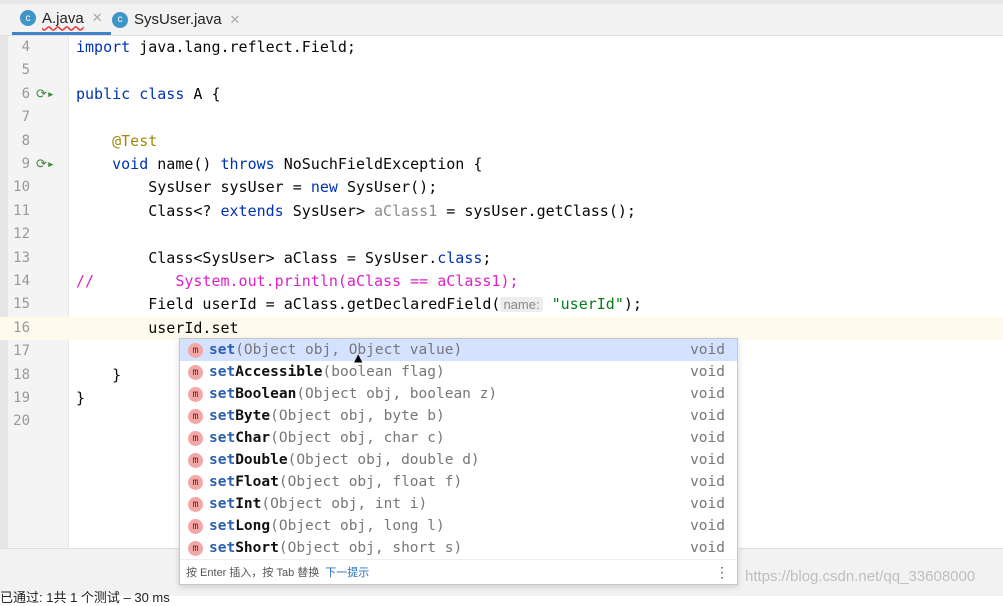  Describe the element at coordinates (207, 93) in the screenshot. I see `code-token: A {` at that location.